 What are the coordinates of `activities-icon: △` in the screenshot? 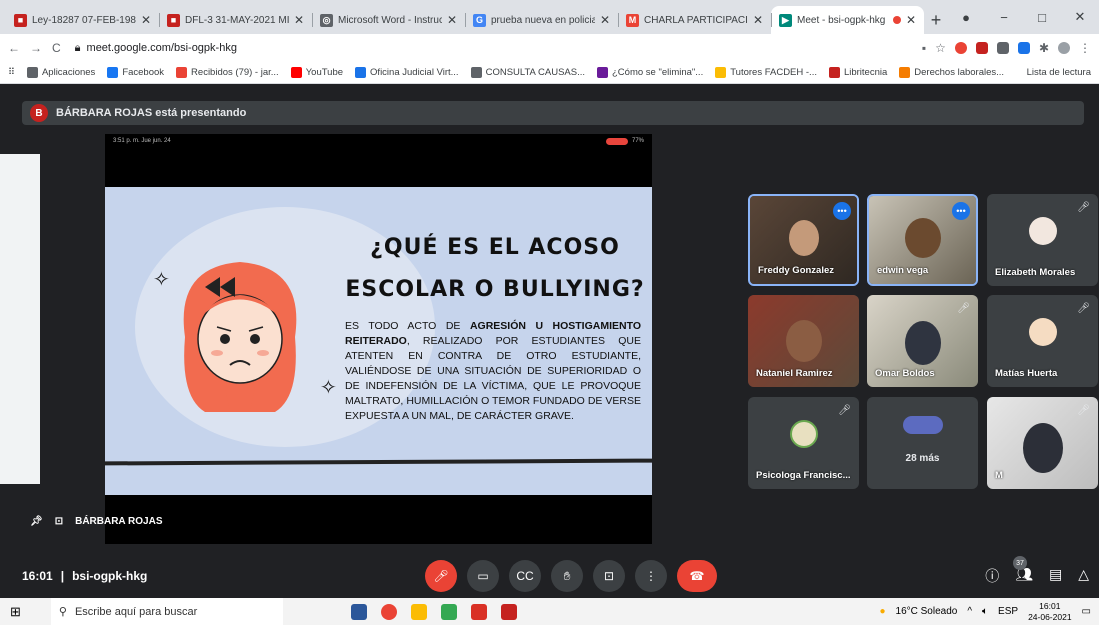 It's located at (1083, 576).